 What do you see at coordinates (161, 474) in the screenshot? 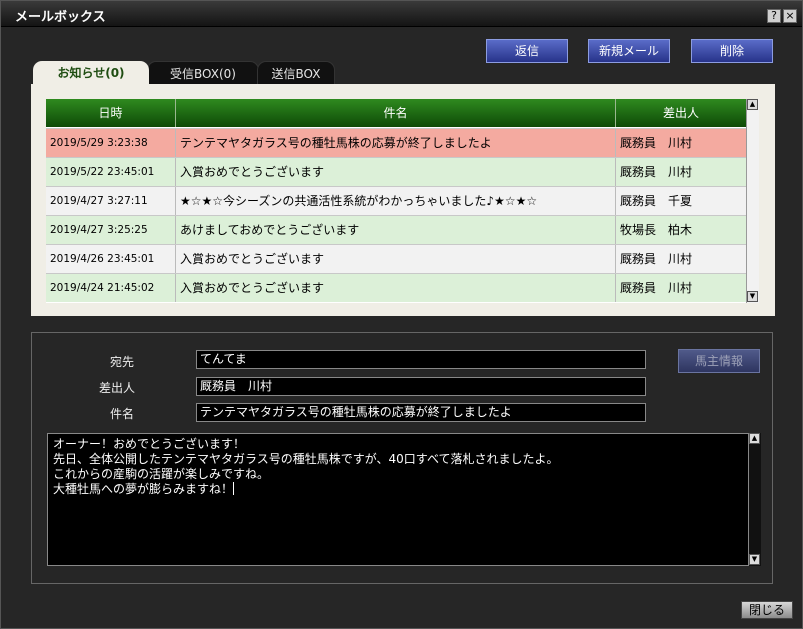
I see `body-line-text: これからの産駒の活躍が楽しみですね。` at bounding box center [161, 474].